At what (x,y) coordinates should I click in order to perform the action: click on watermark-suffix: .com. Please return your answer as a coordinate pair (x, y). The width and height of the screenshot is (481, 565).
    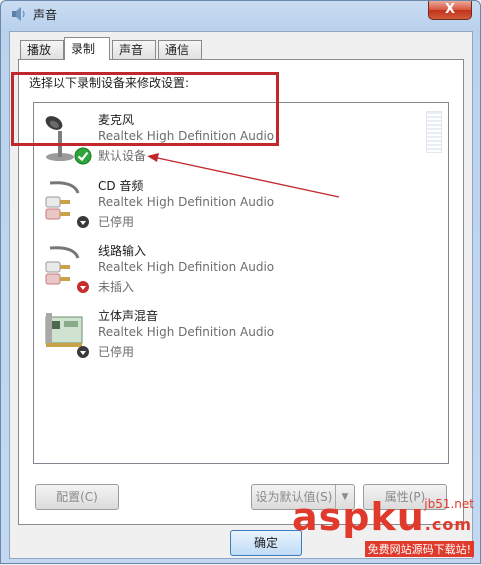
    Looking at the image, I should click on (448, 524).